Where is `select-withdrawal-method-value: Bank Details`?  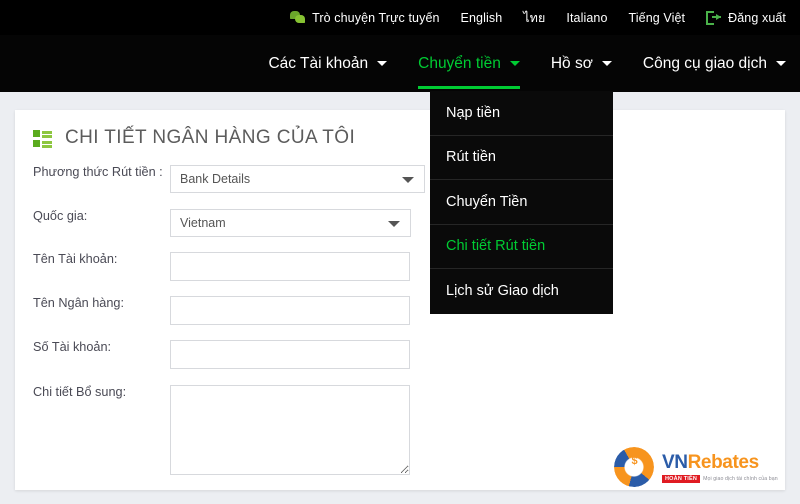
select-withdrawal-method-value: Bank Details is located at coordinates (215, 179).